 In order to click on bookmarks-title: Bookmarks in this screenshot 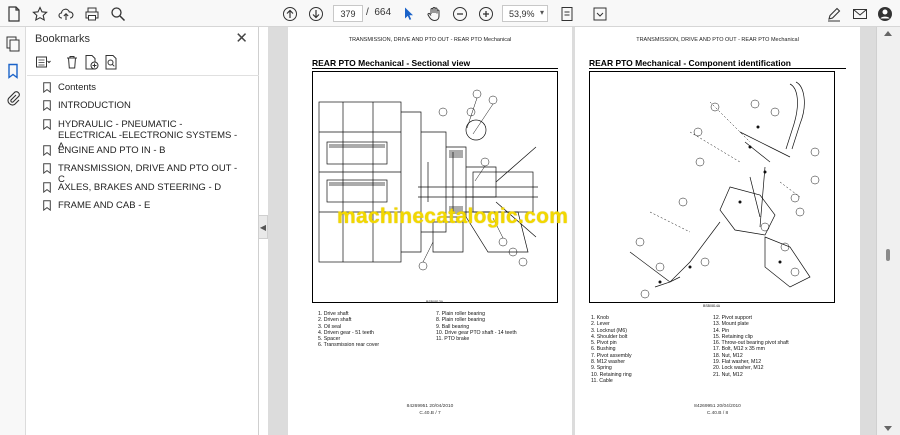, I will do `click(63, 39)`.